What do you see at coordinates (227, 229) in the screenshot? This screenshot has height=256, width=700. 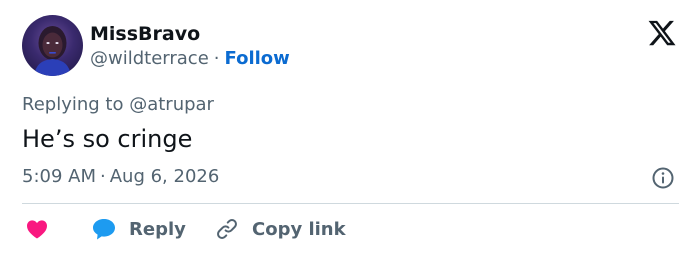 I see `link-icon` at bounding box center [227, 229].